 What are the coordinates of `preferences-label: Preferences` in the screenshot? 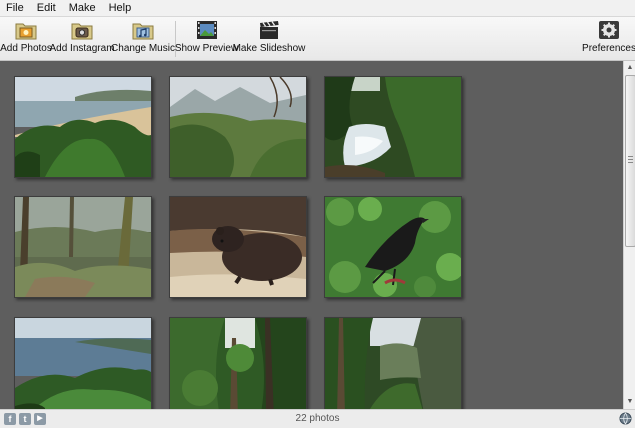 It's located at (608, 48).